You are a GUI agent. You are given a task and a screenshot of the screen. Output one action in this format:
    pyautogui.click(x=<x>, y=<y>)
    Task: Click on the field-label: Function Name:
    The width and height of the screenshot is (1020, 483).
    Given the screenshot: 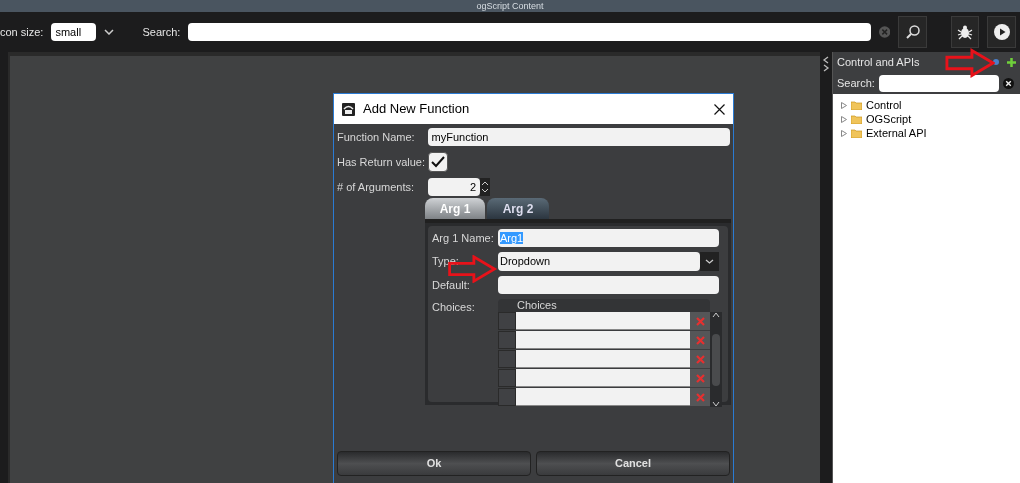 What is the action you would take?
    pyautogui.click(x=376, y=137)
    